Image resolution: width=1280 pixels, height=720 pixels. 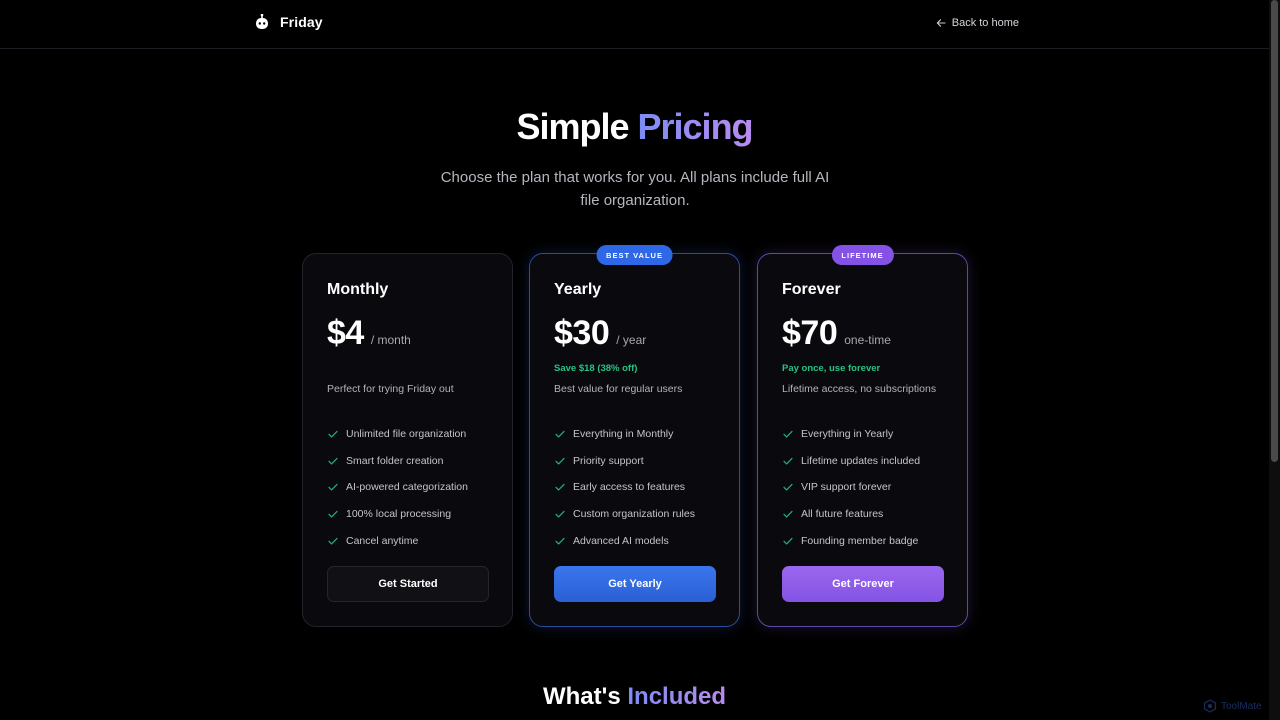 I want to click on best-value-badge: BEST VALUE, so click(x=634, y=255).